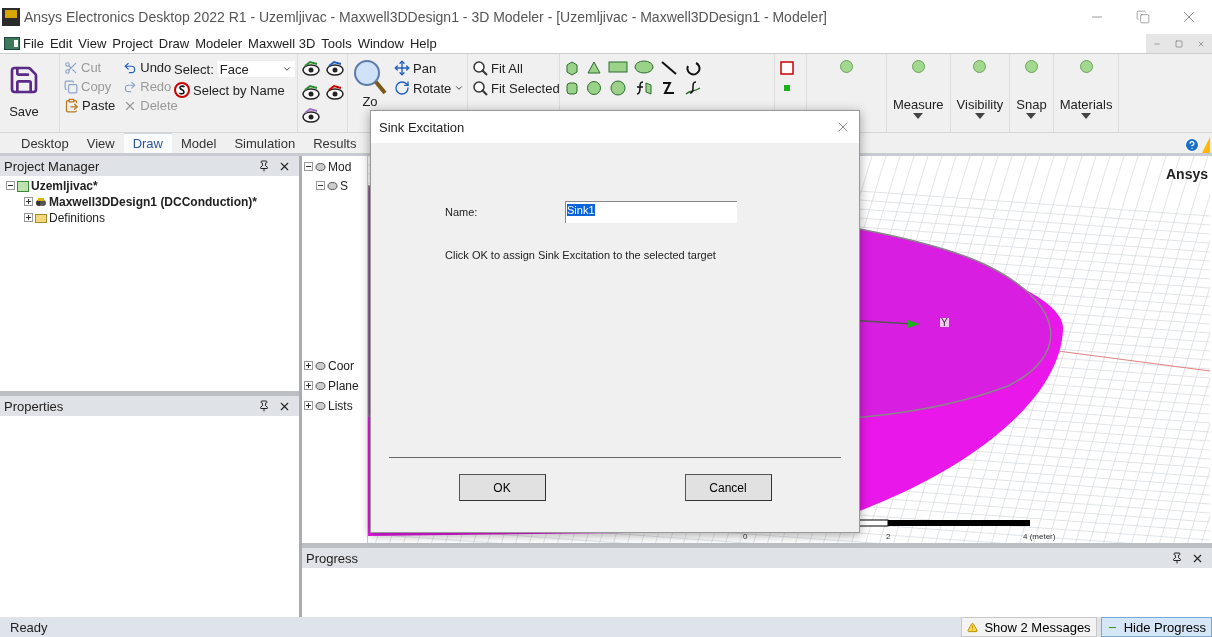 The image size is (1212, 637). What do you see at coordinates (71, 67) in the screenshot?
I see `scissors-icon` at bounding box center [71, 67].